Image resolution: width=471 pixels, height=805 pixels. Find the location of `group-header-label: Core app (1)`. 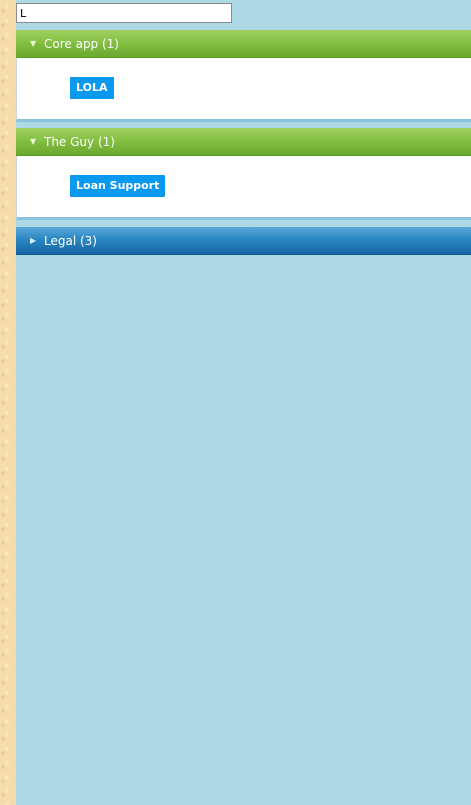

group-header-label: Core app (1) is located at coordinates (81, 43).